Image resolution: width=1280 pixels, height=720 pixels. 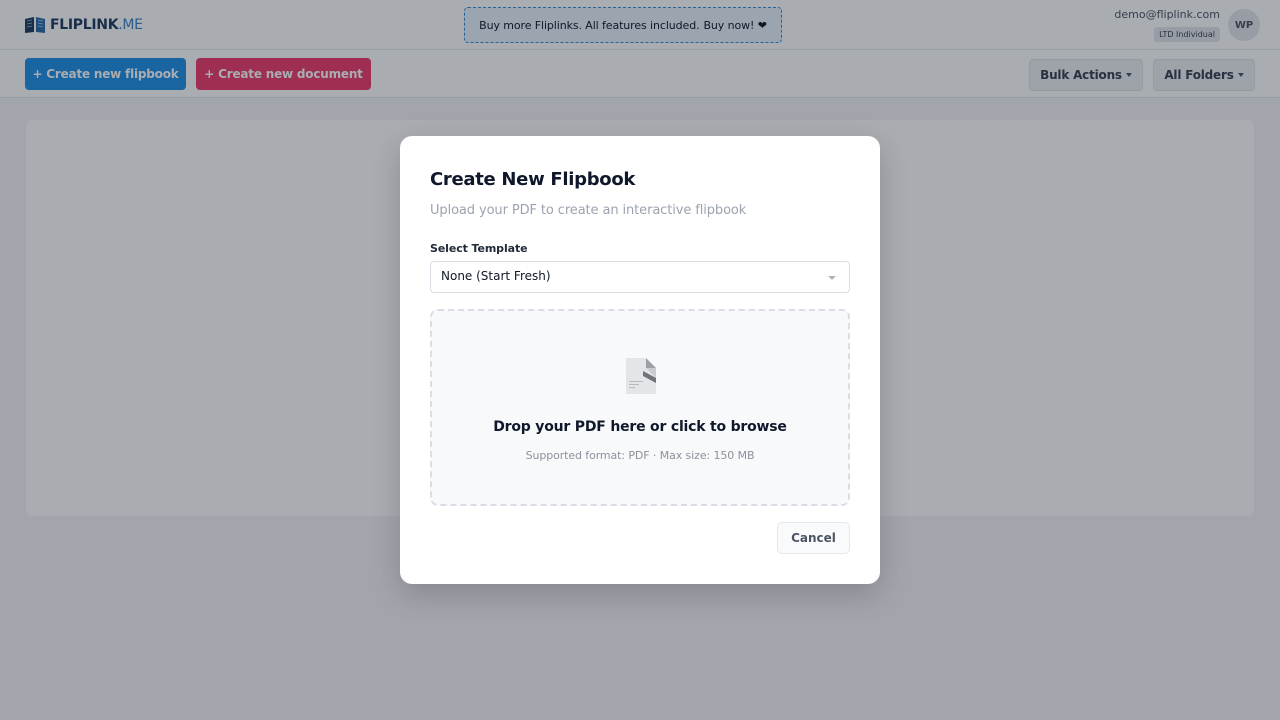 I want to click on dropzone-hint: Supported format: PDF · Max size: 150 MB, so click(x=640, y=455).